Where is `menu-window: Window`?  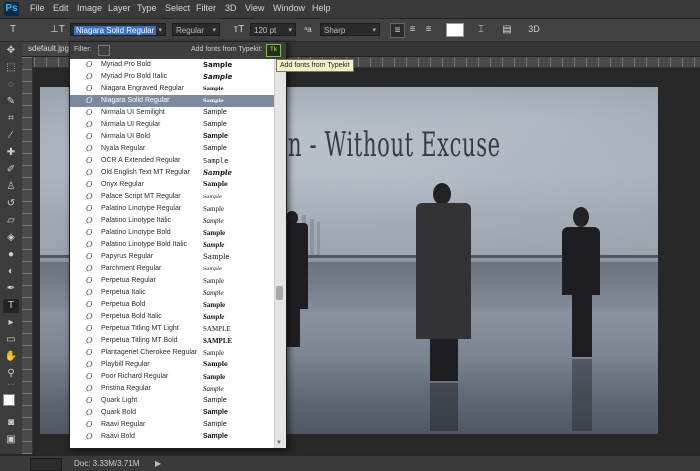
menu-window: Window is located at coordinates (289, 8).